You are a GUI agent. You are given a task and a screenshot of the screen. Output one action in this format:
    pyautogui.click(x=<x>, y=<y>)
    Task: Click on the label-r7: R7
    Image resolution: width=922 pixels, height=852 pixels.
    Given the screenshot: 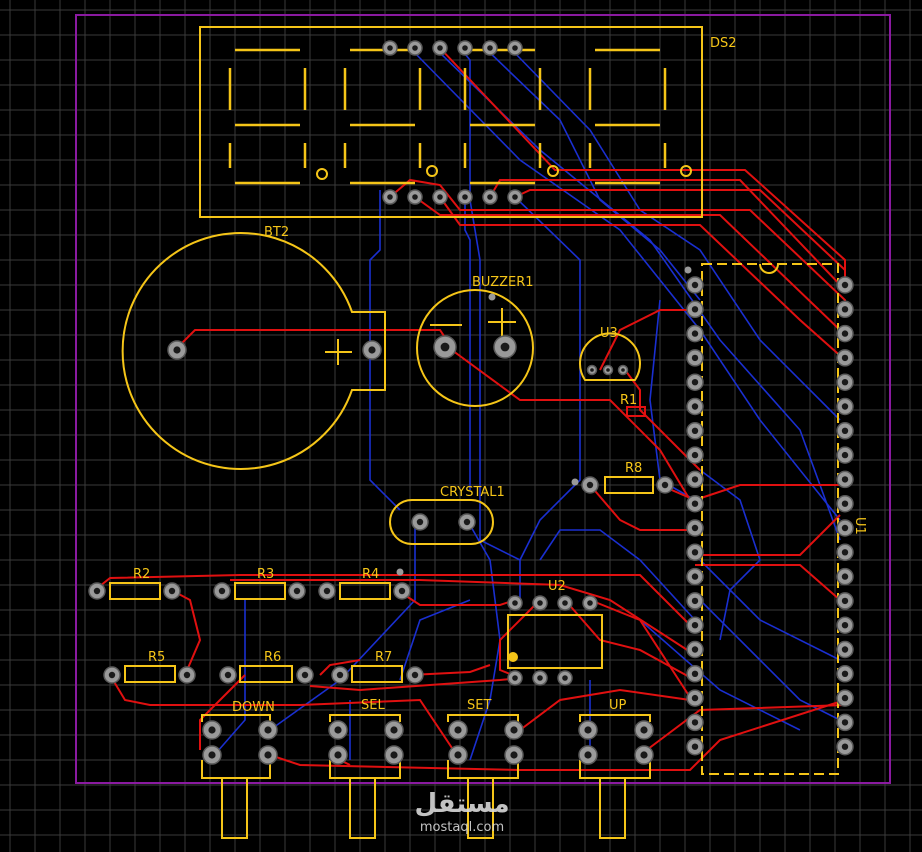 What is the action you would take?
    pyautogui.click(x=383, y=657)
    